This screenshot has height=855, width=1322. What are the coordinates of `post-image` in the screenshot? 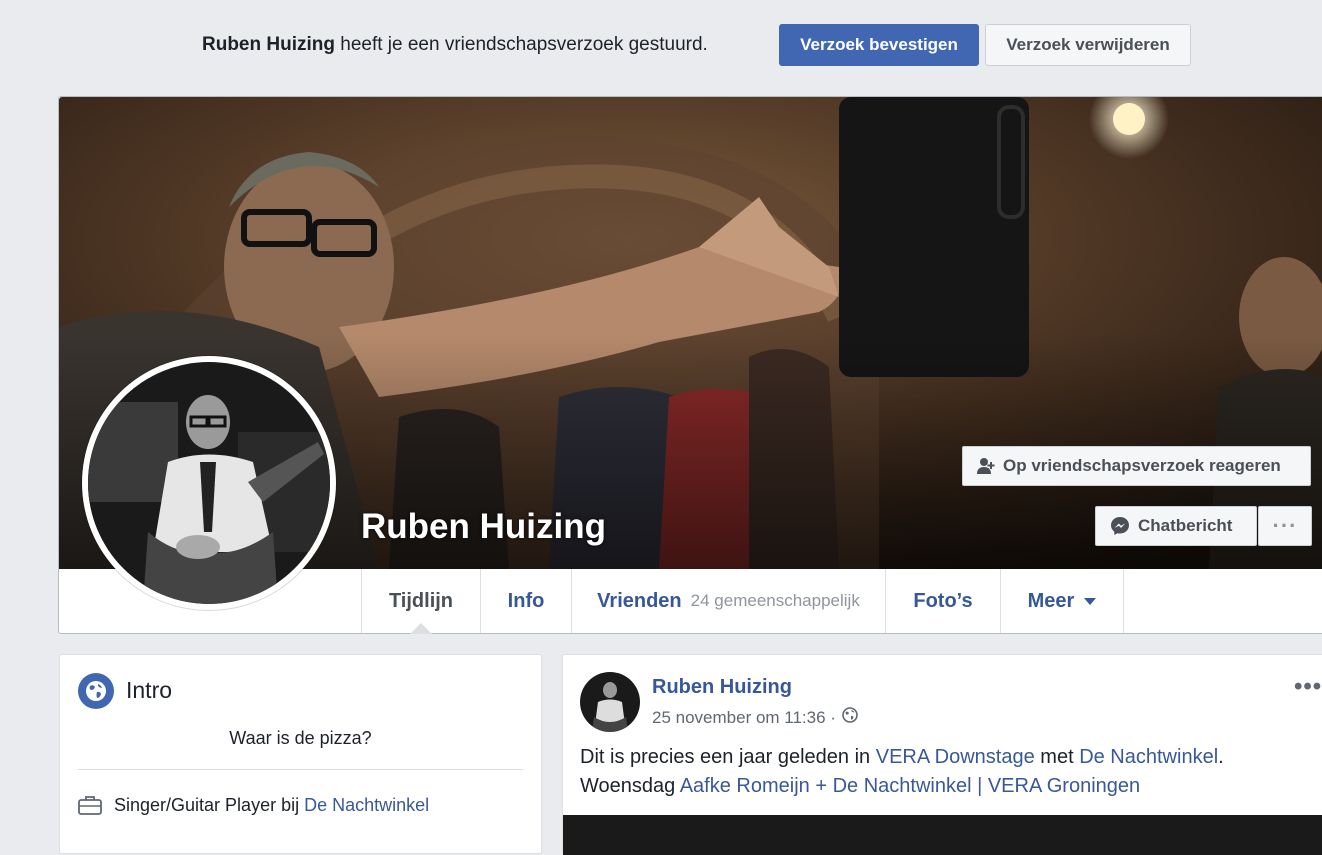 It's located at (942, 835).